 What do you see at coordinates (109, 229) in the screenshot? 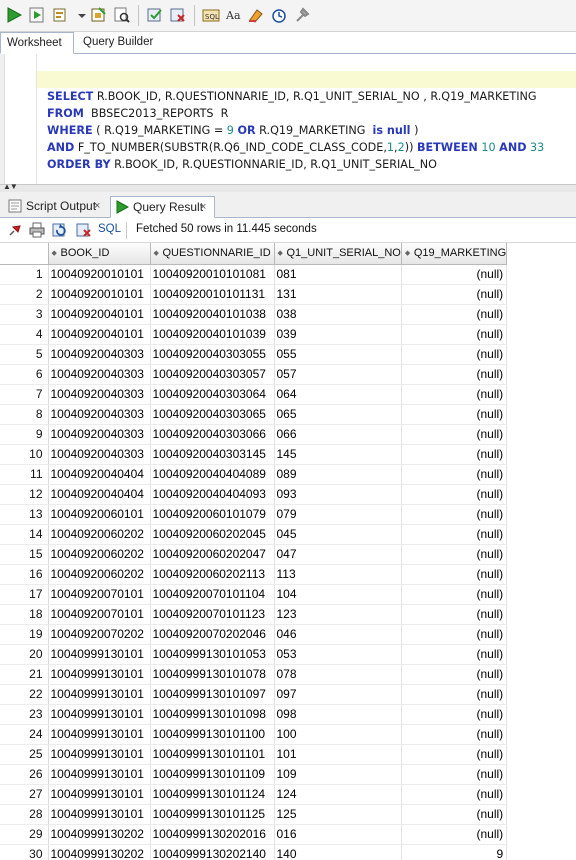
I see `sql-link: SQL` at bounding box center [109, 229].